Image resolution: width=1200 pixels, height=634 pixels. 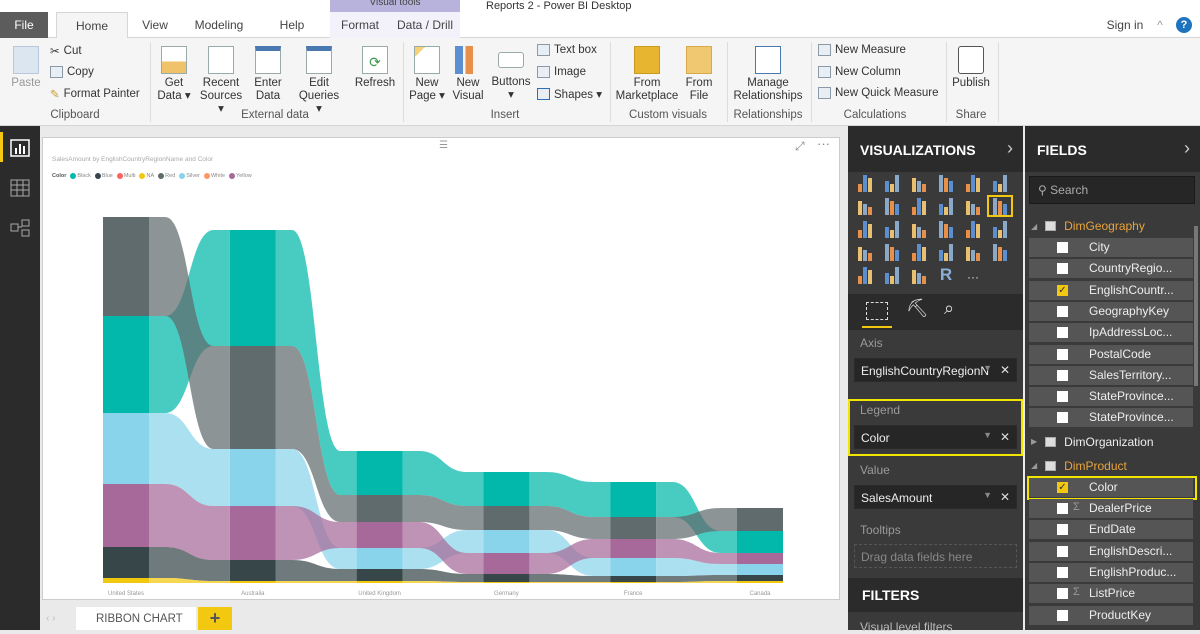 I want to click on format-painter-button: ✎ Format Painter, so click(x=95, y=94).